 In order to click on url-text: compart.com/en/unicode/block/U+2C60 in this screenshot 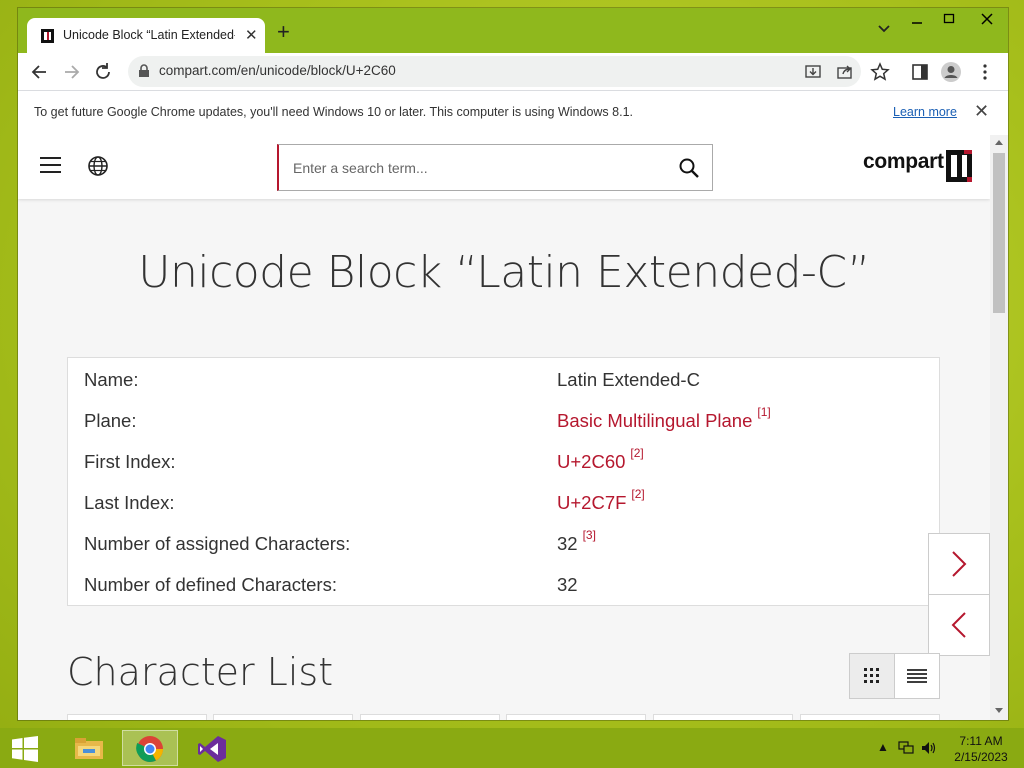, I will do `click(277, 70)`.